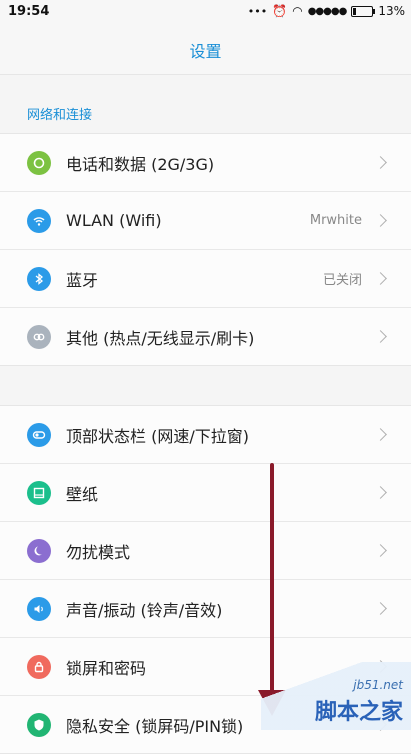  I want to click on settings-item-label: 电话和数据 (2G/3G), so click(140, 164).